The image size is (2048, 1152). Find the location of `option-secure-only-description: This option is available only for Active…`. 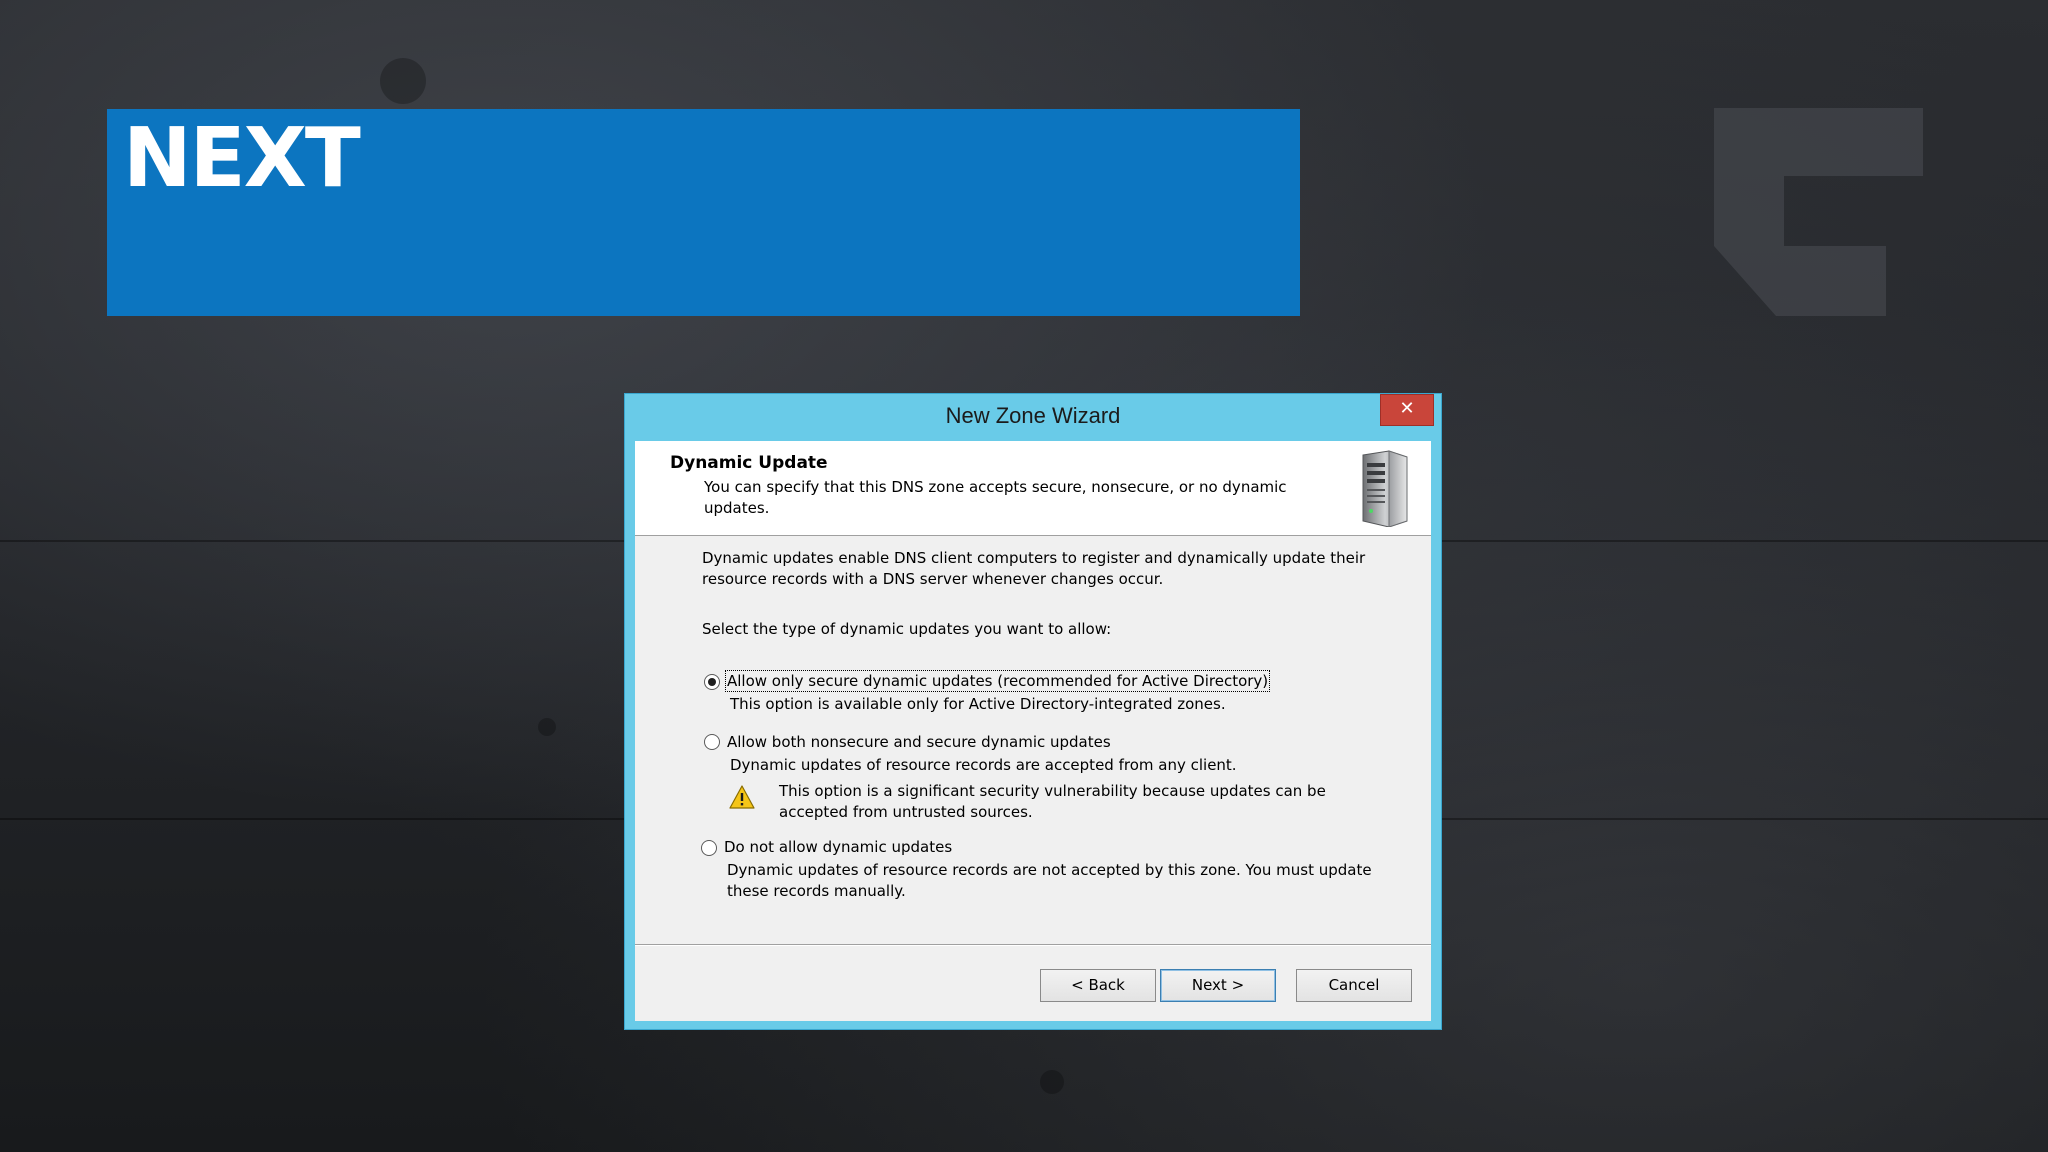

option-secure-only-description: This option is available only for Active… is located at coordinates (978, 704).